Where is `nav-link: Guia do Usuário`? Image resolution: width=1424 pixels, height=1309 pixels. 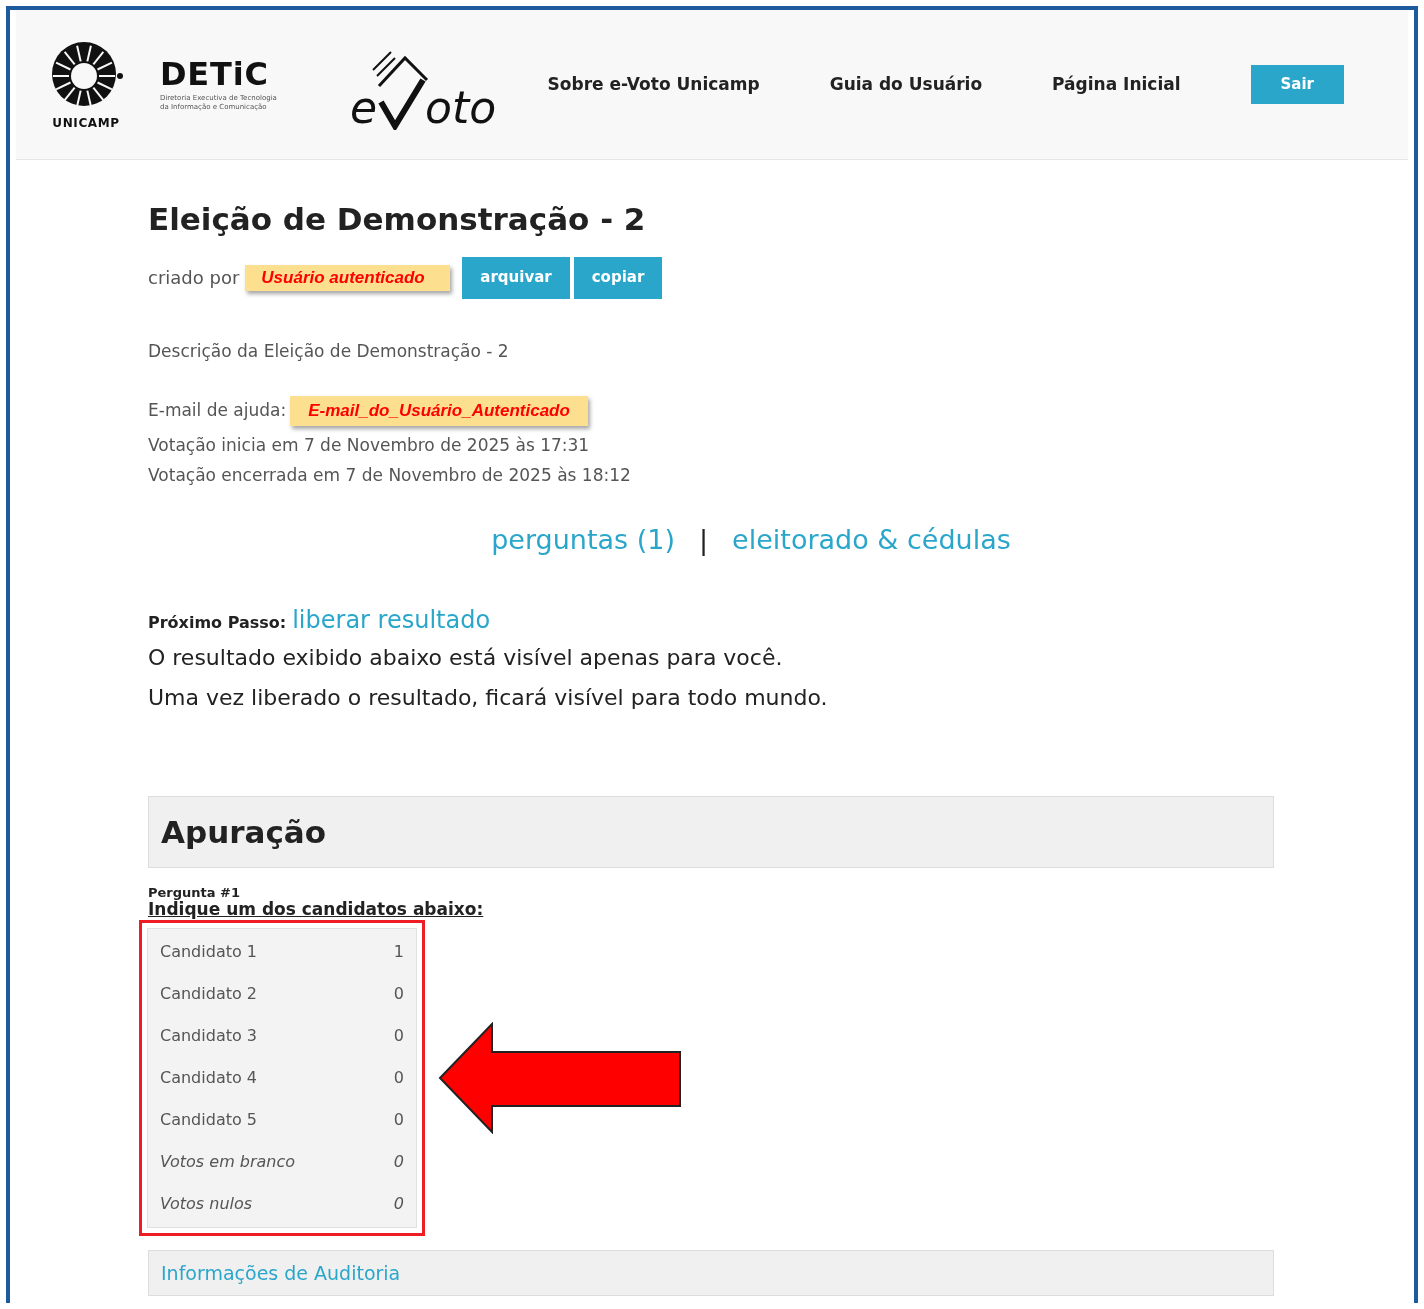
nav-link: Guia do Usuário is located at coordinates (906, 84).